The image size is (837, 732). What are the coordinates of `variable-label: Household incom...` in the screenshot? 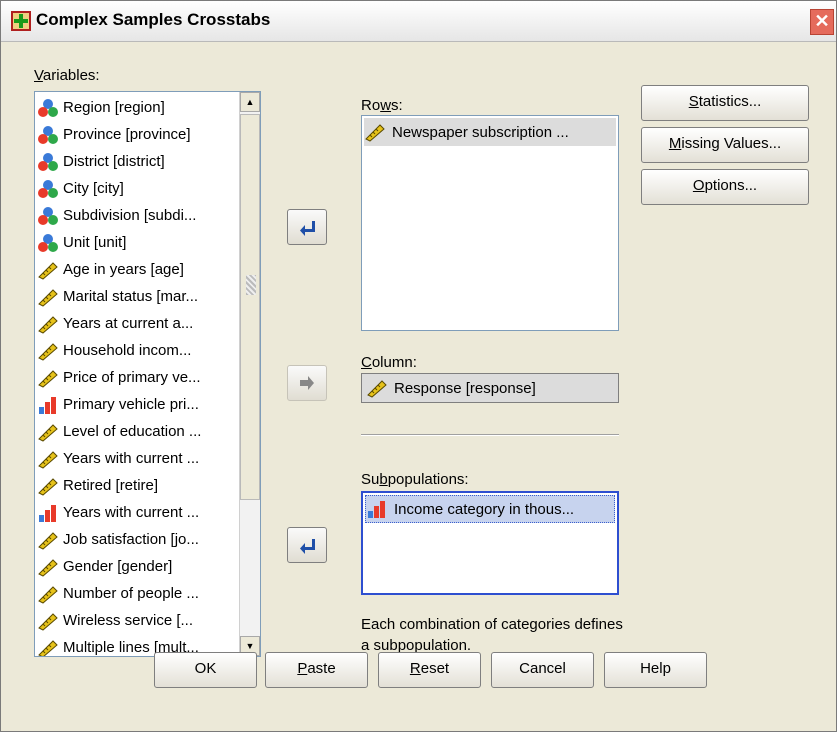 It's located at (127, 350).